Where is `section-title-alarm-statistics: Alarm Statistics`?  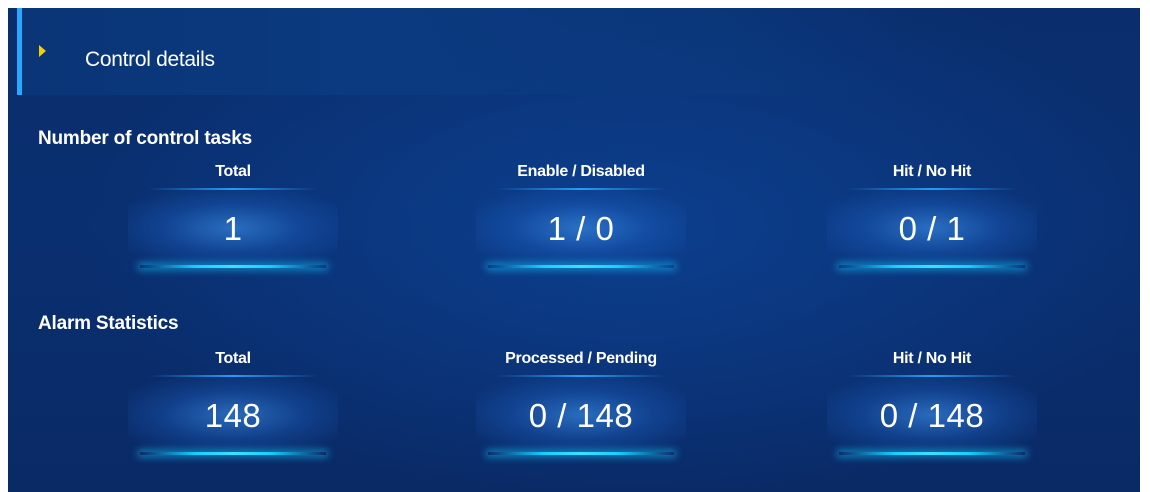
section-title-alarm-statistics: Alarm Statistics is located at coordinates (108, 323).